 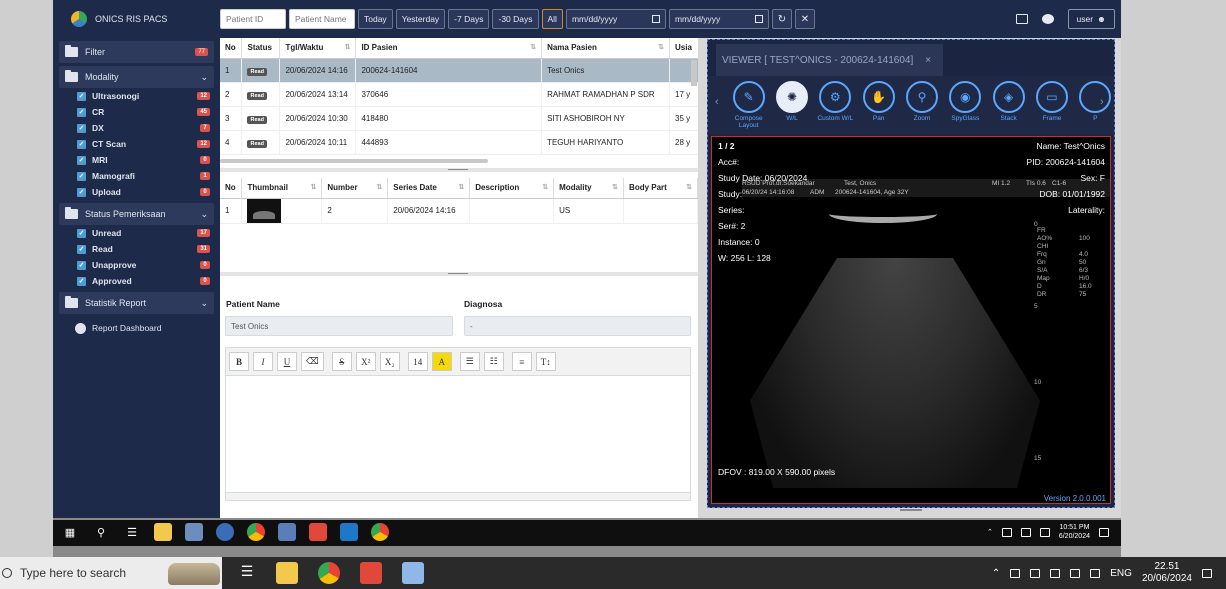 What do you see at coordinates (589, 188) in the screenshot?
I see `column-header: Modality ⇅` at bounding box center [589, 188].